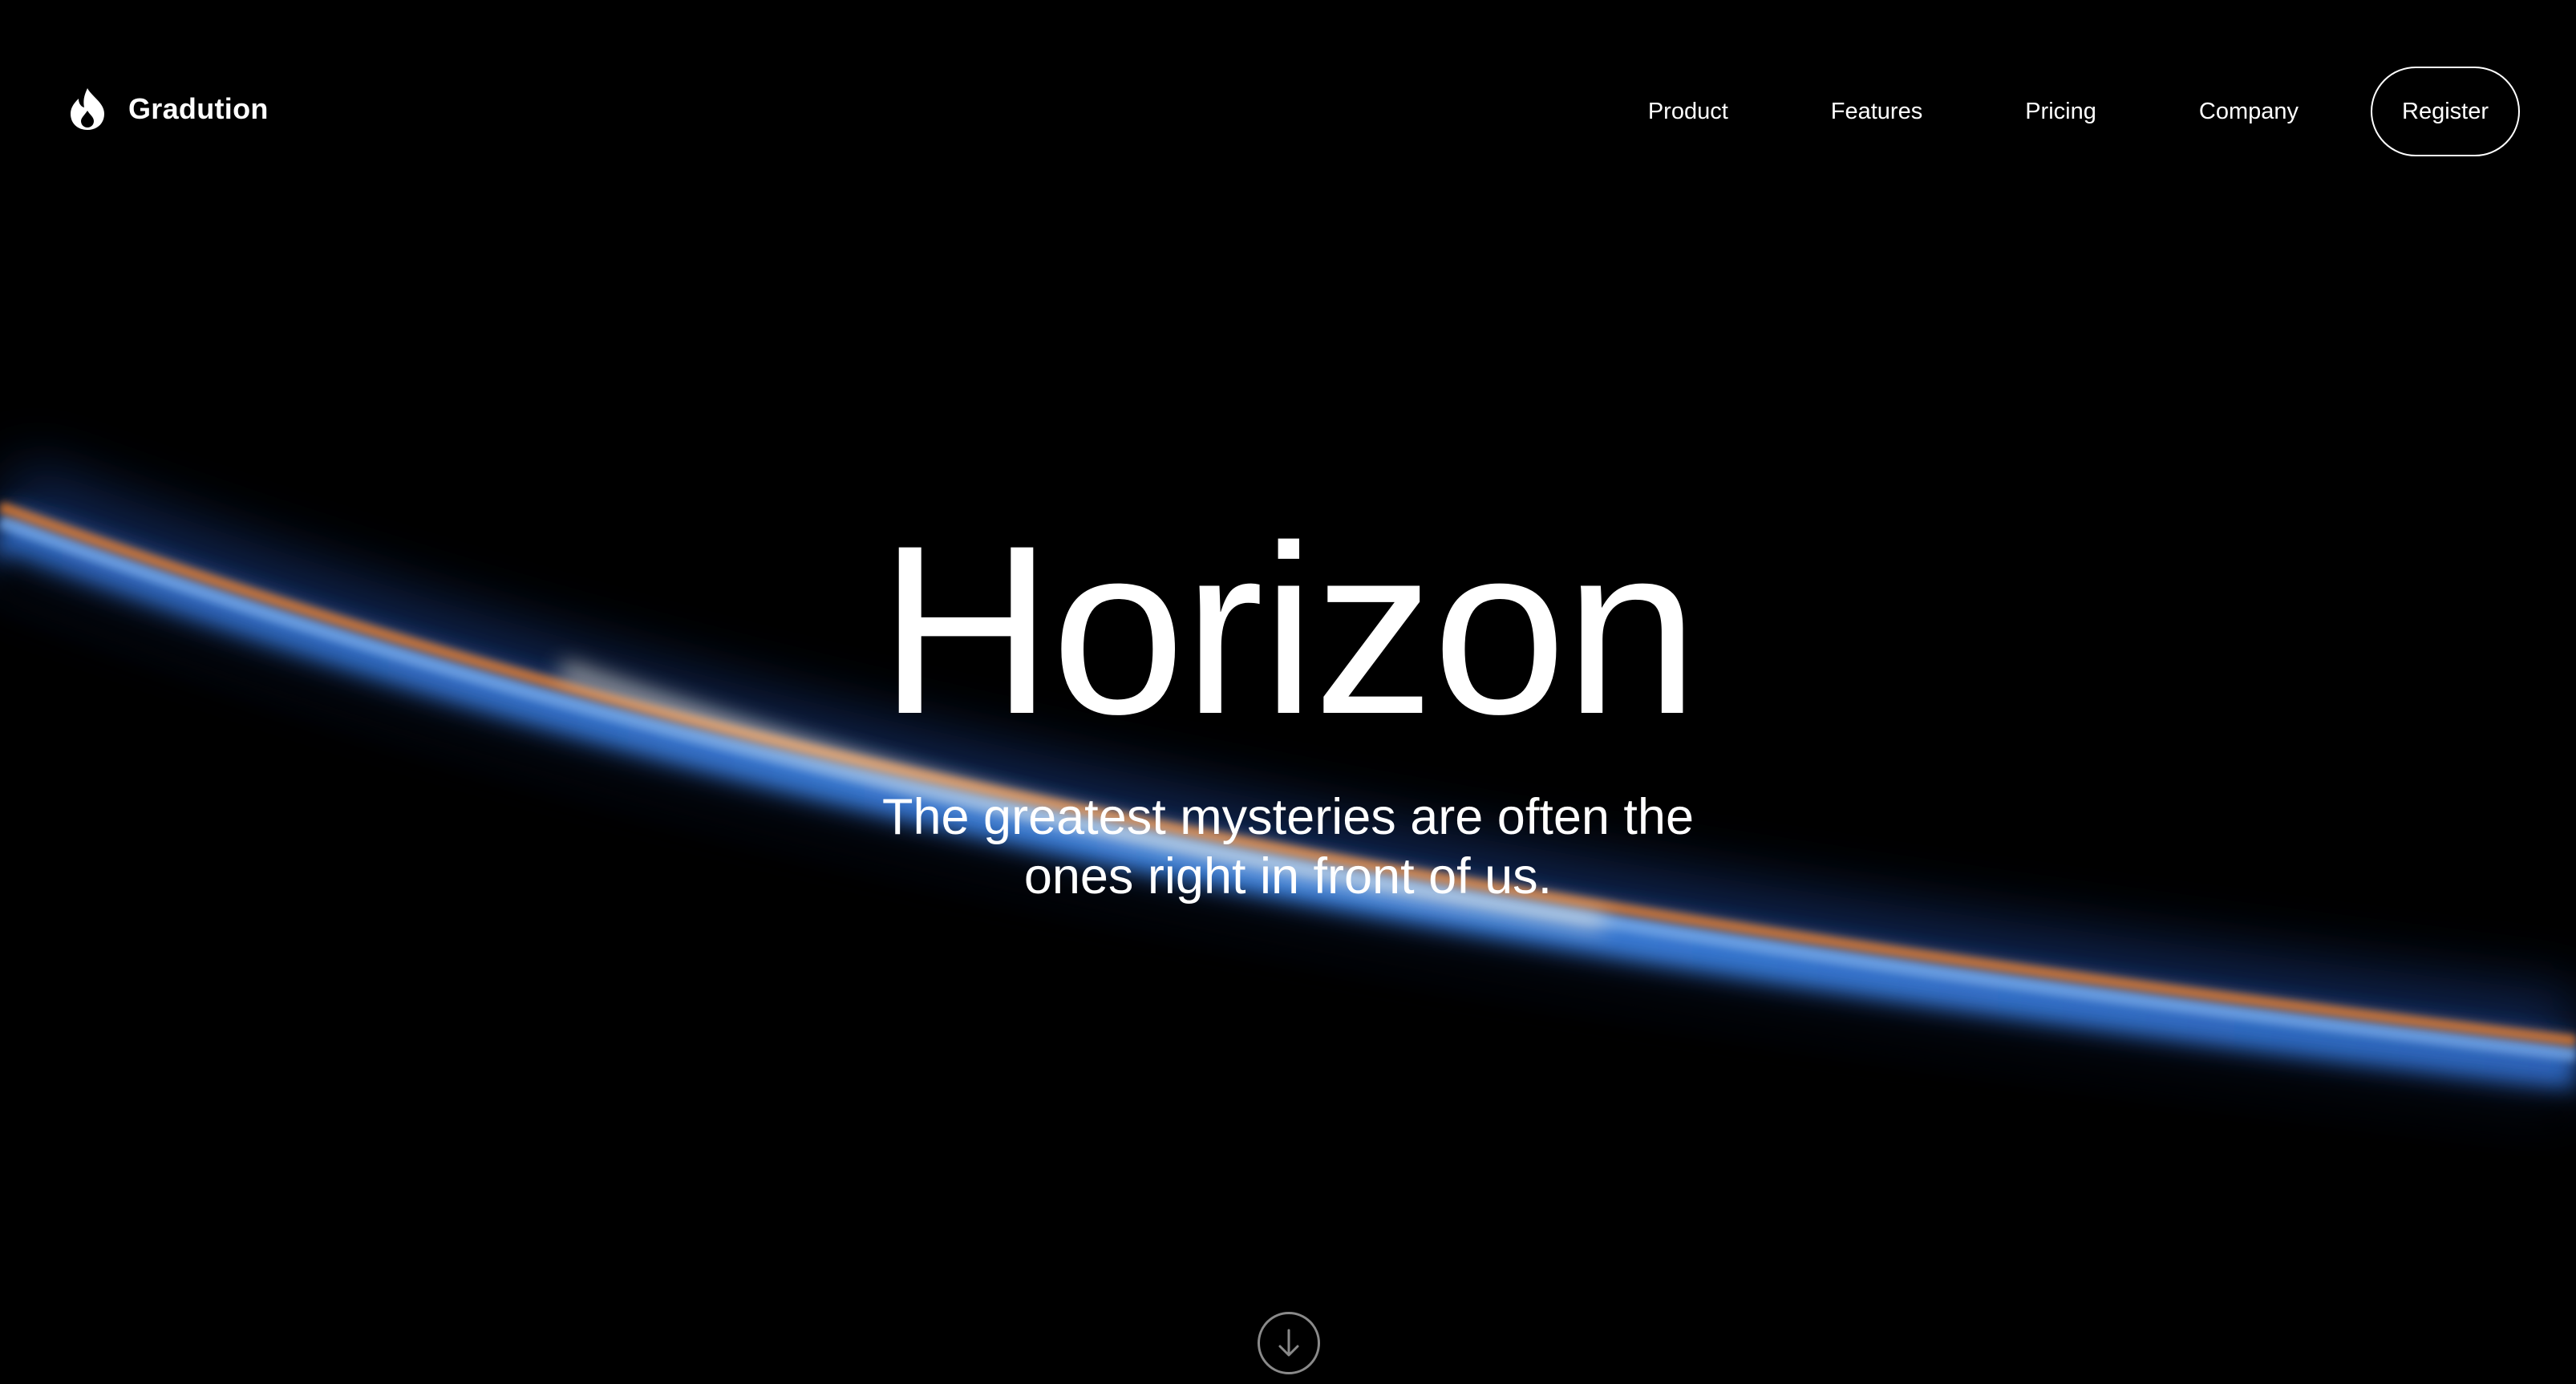  I want to click on brand-logo: Gradution, so click(168, 109).